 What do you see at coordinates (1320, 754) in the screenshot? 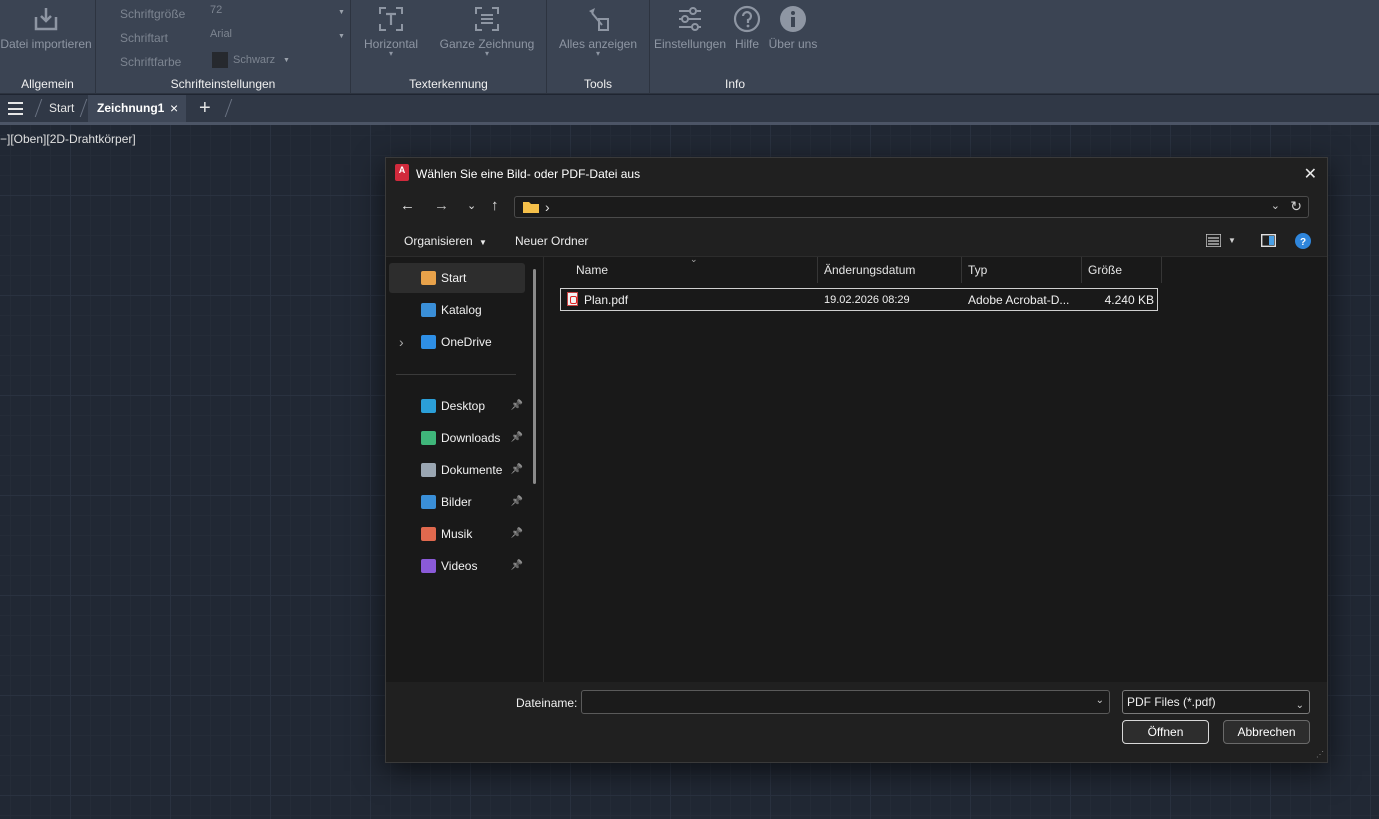
I see `resize-grip-icon: ⋰` at bounding box center [1320, 754].